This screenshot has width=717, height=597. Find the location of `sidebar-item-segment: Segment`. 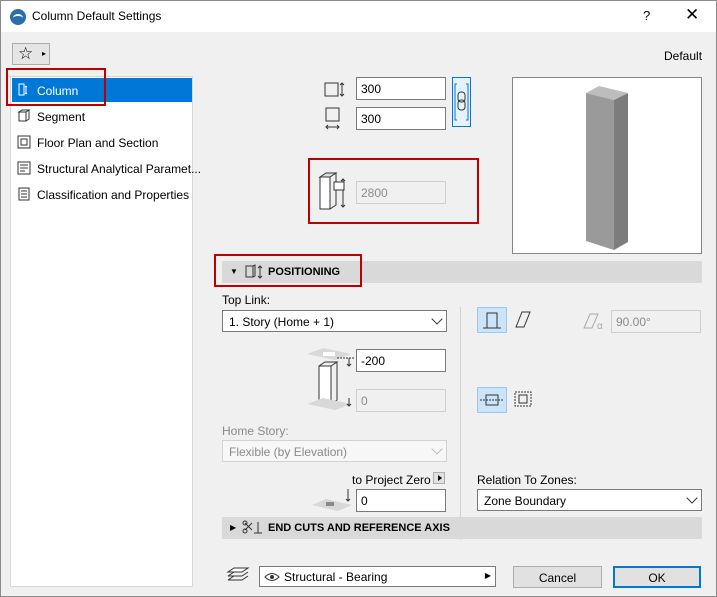

sidebar-item-segment: Segment is located at coordinates (102, 116).